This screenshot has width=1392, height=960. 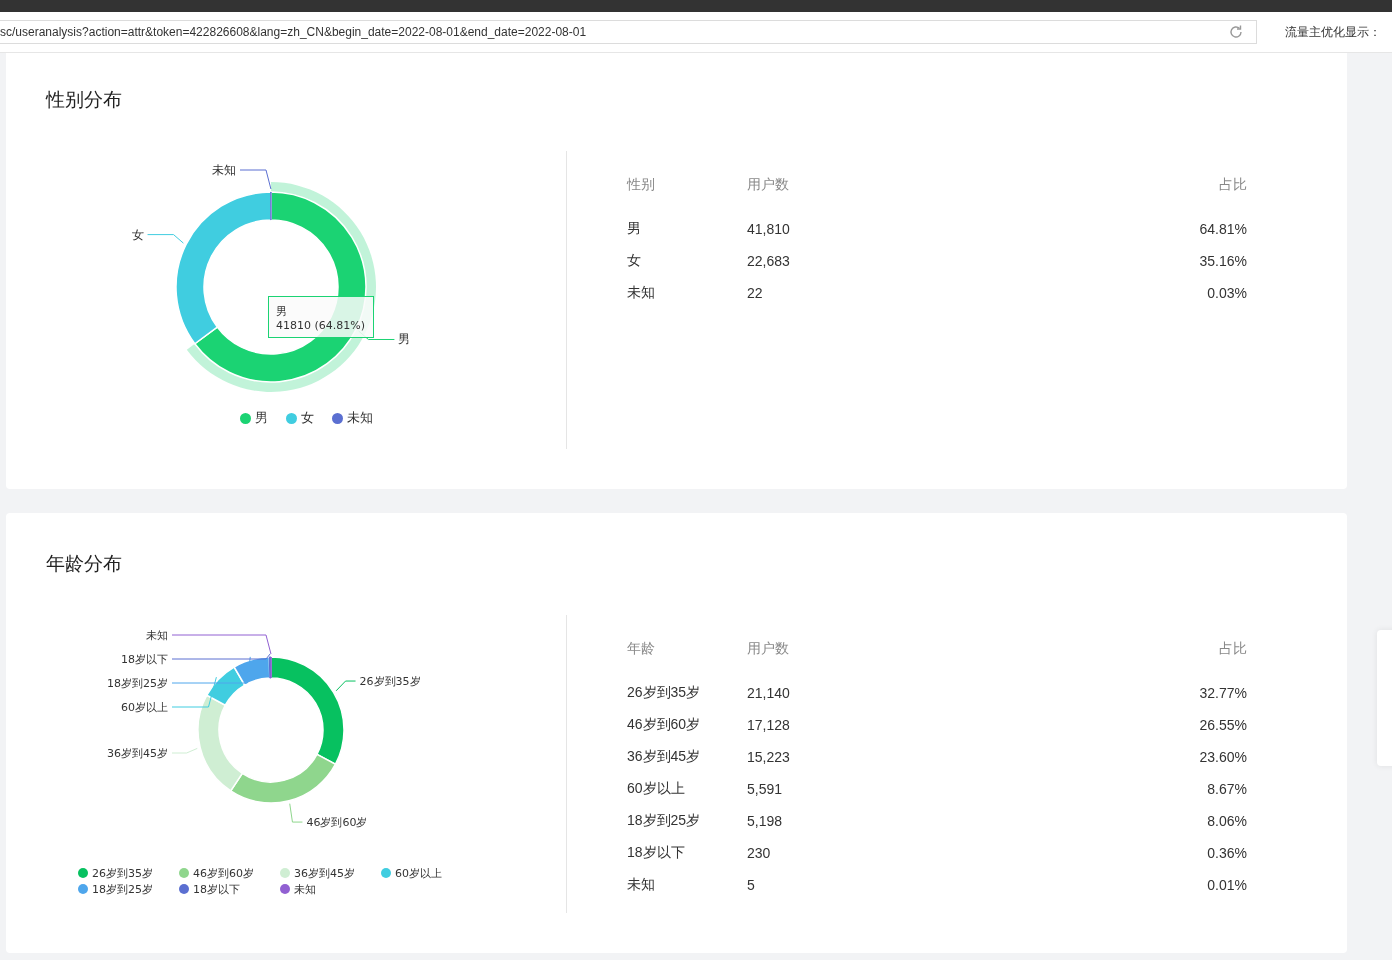 I want to click on table-cell-text: 18岁到25岁, so click(x=664, y=821).